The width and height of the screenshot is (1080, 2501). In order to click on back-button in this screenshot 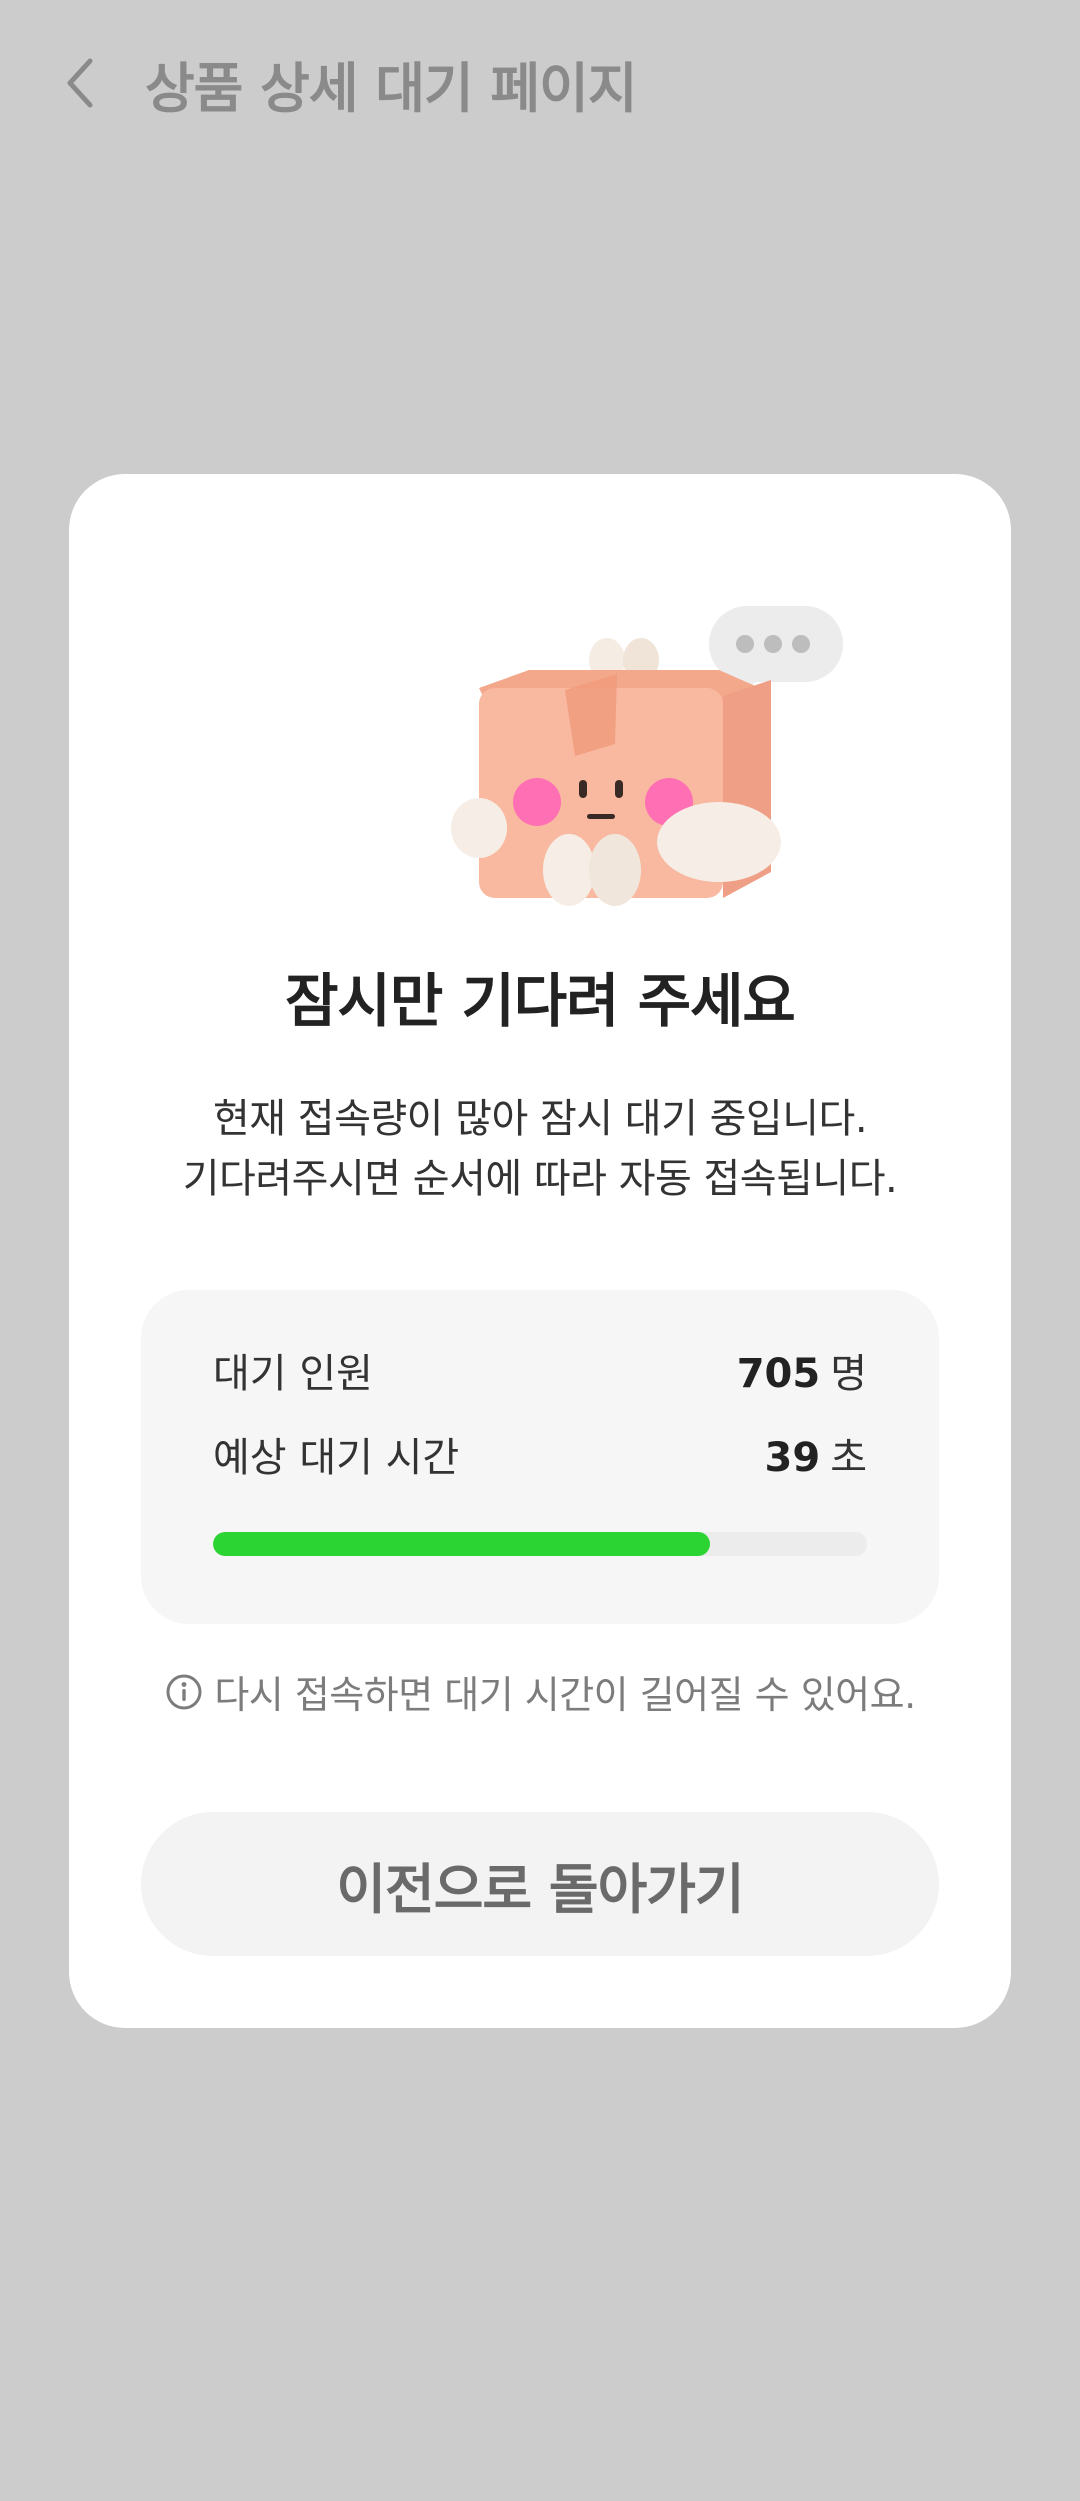, I will do `click(80, 83)`.